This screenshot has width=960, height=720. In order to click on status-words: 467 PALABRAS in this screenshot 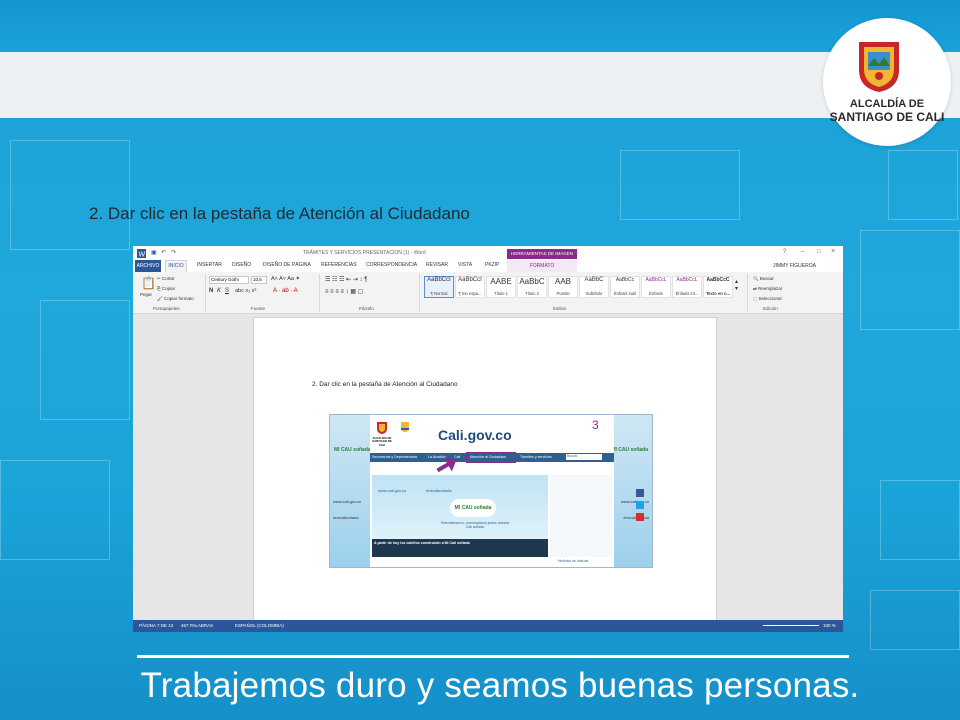, I will do `click(197, 625)`.